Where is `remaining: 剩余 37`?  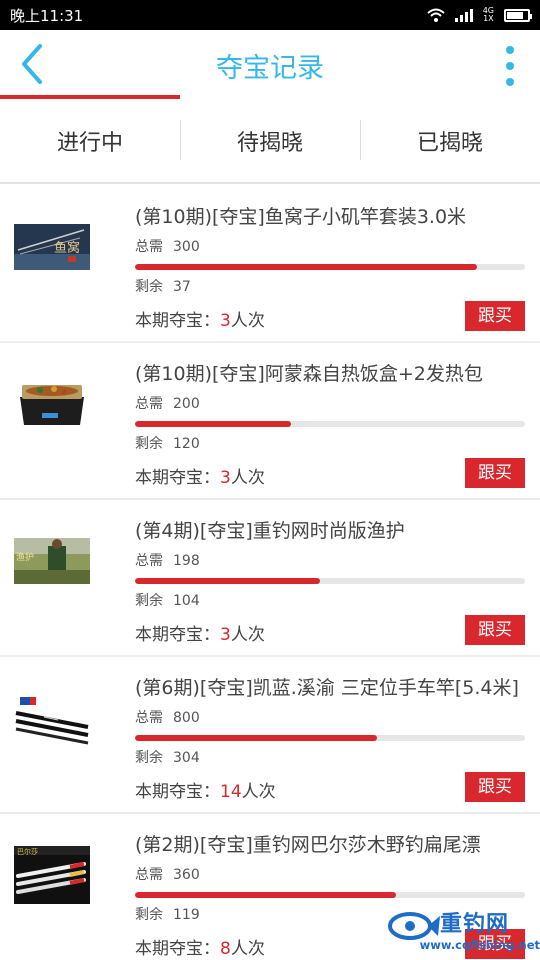
remaining: 剩余 37 is located at coordinates (163, 287).